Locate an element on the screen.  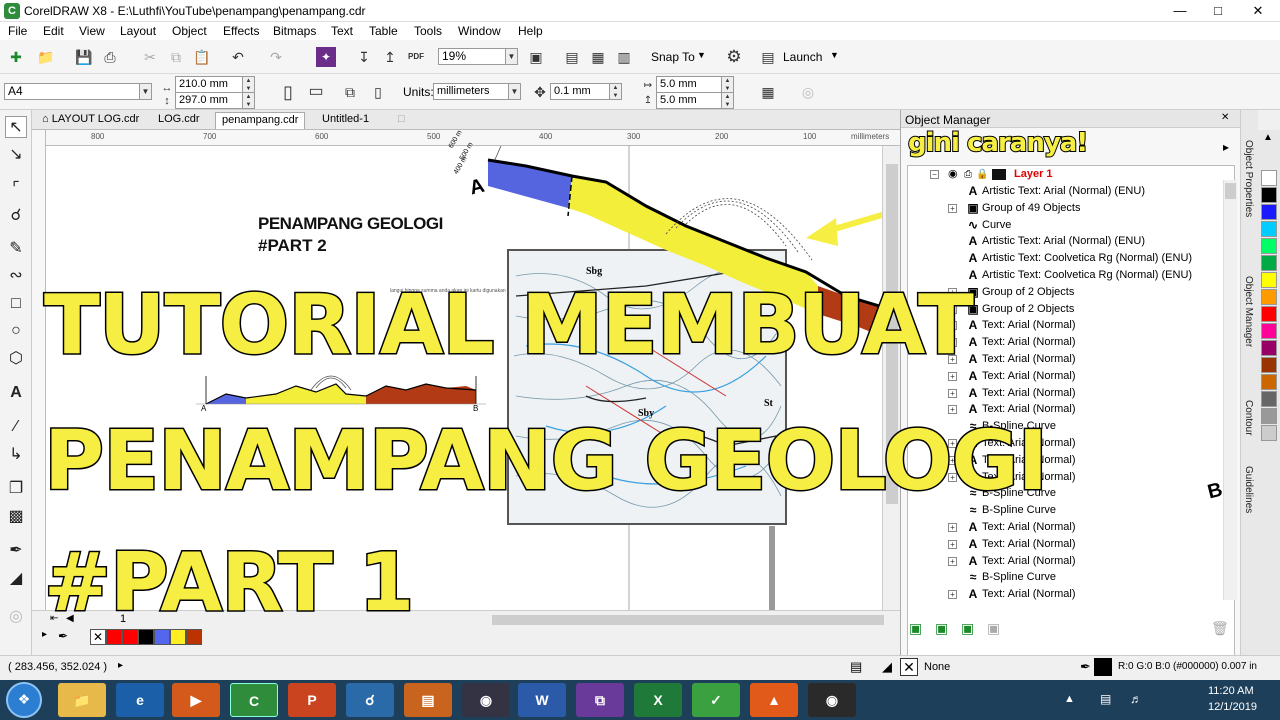
options-gear-icon: ⚙ is located at coordinates (734, 57).